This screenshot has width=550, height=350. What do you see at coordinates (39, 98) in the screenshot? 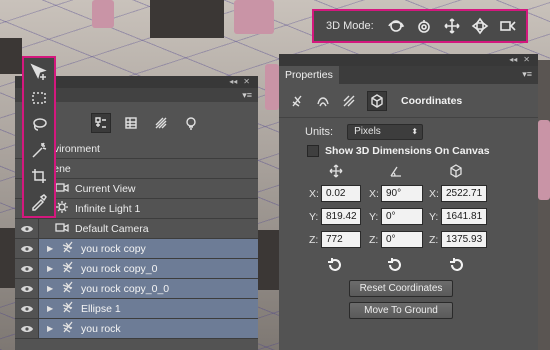
I see `marquee-tool-icon` at bounding box center [39, 98].